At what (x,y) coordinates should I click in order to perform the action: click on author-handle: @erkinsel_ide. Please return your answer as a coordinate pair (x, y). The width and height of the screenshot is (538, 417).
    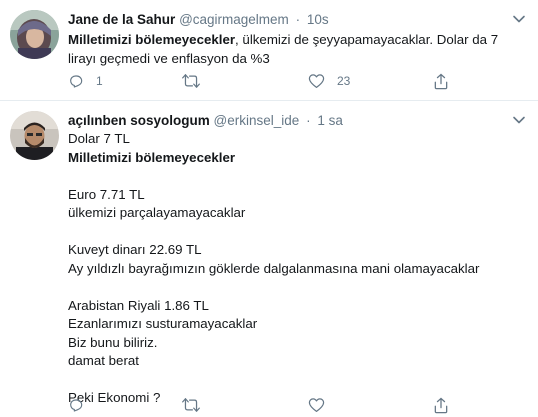
    Looking at the image, I should click on (257, 120).